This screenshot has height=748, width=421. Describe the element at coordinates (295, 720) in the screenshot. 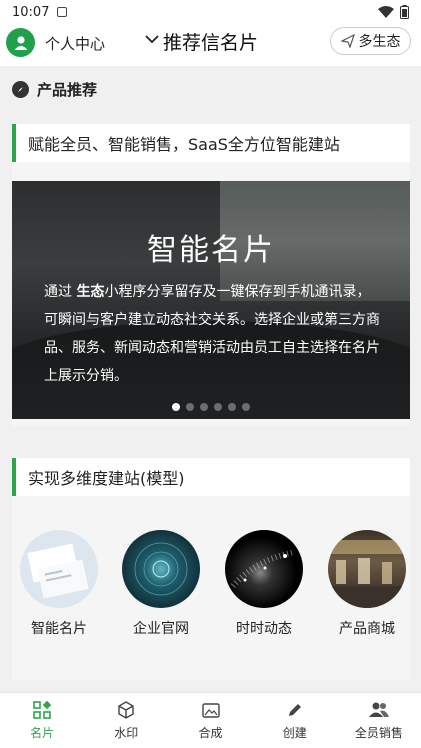

I see `nav-item-create: 创建` at that location.